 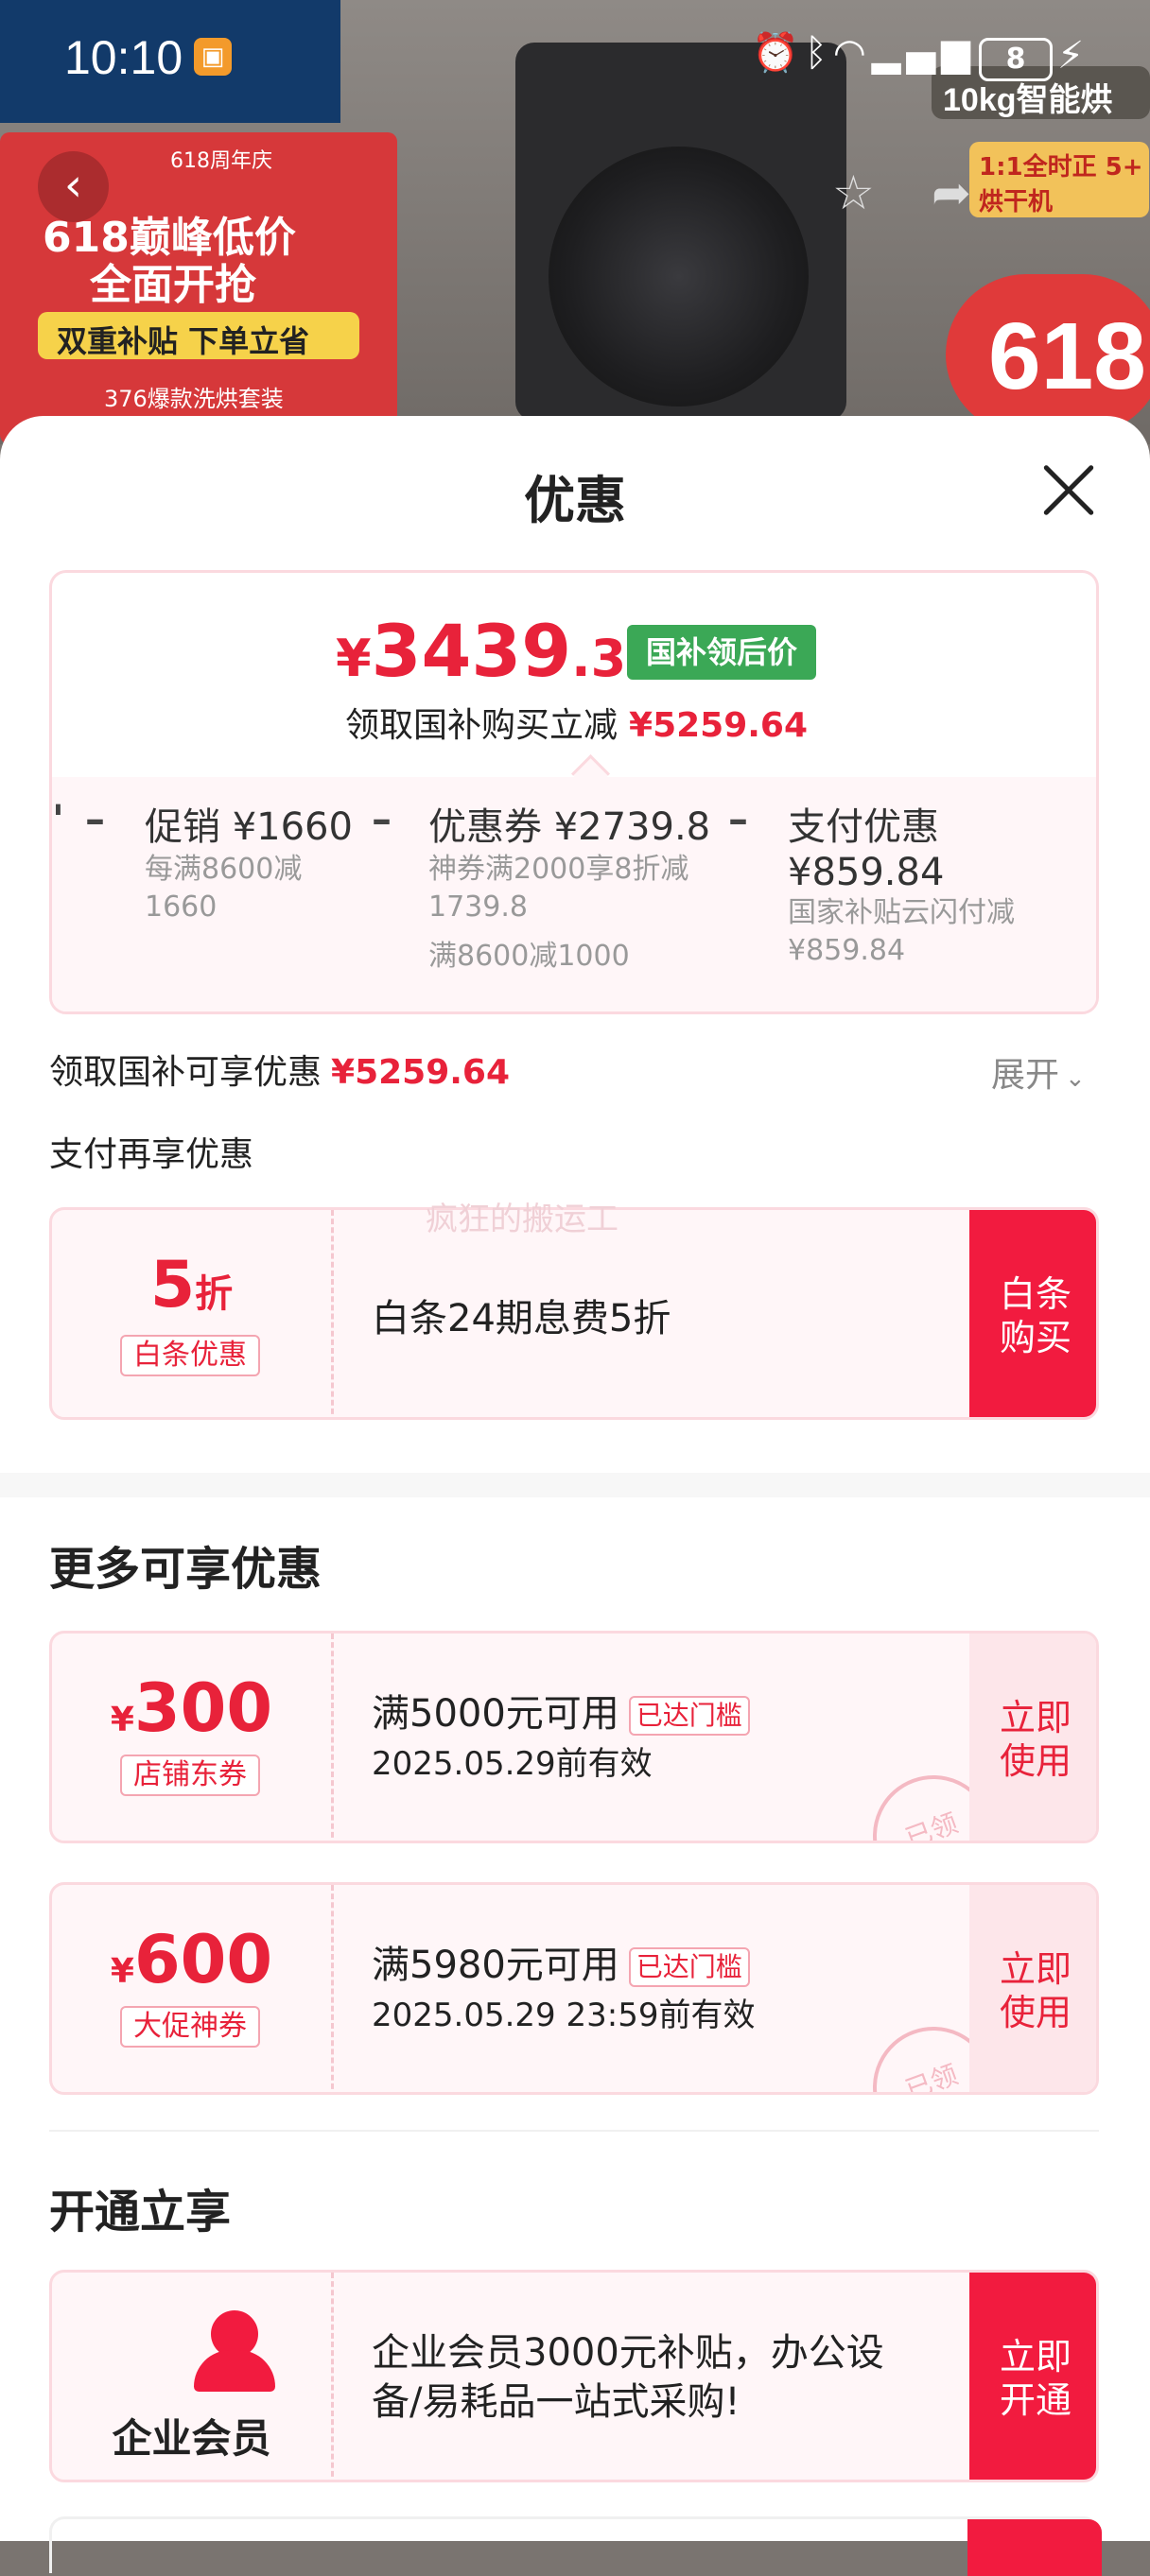 I want to click on badge-618-text: 618, so click(x=1067, y=356).